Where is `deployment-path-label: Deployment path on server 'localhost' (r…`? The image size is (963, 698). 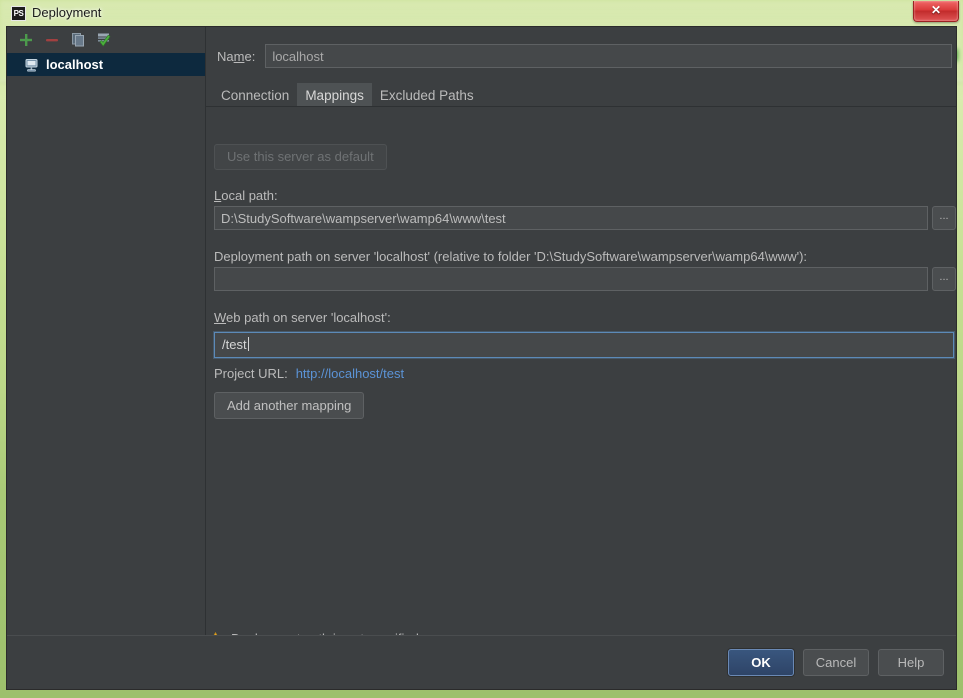 deployment-path-label: Deployment path on server 'localhost' (r… is located at coordinates (510, 256).